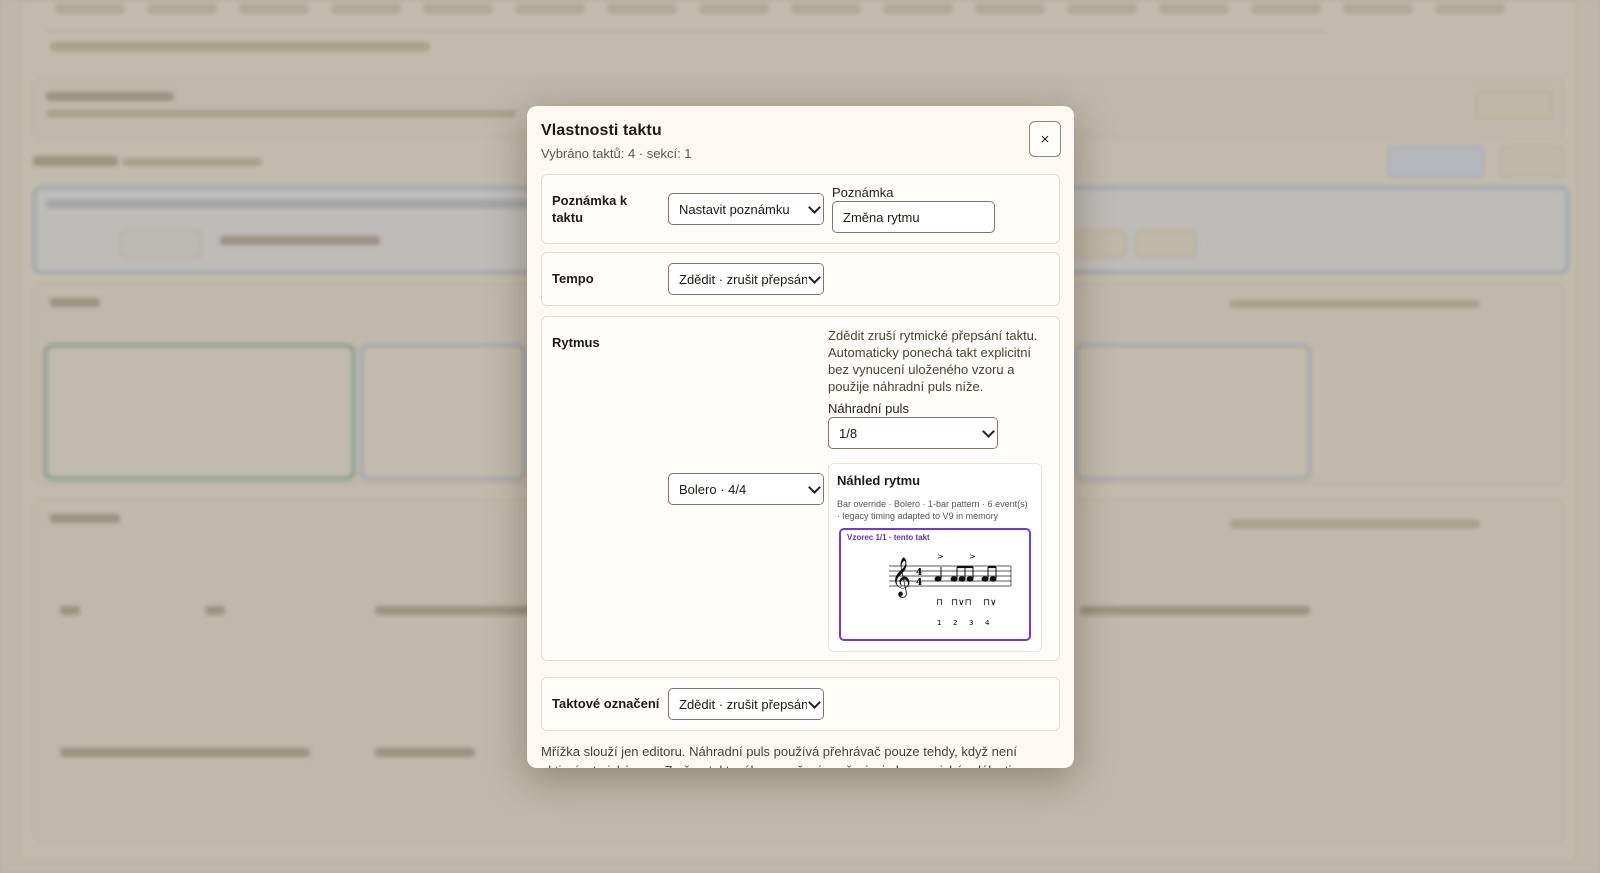  I want to click on time-signature-select: Zdědit · zrušit přepsání, so click(746, 704).